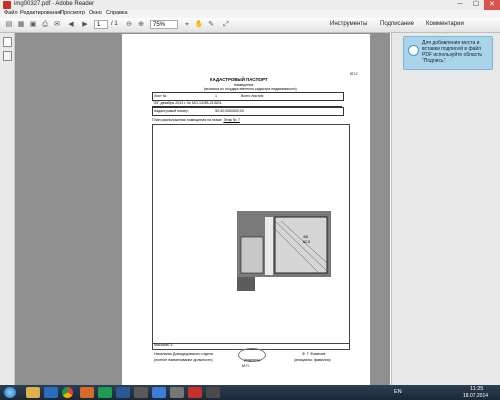 Image resolution: width=500 pixels, height=400 pixels. Describe the element at coordinates (164, 345) in the screenshot. I see `scale-label: Масштаб 1:` at that location.